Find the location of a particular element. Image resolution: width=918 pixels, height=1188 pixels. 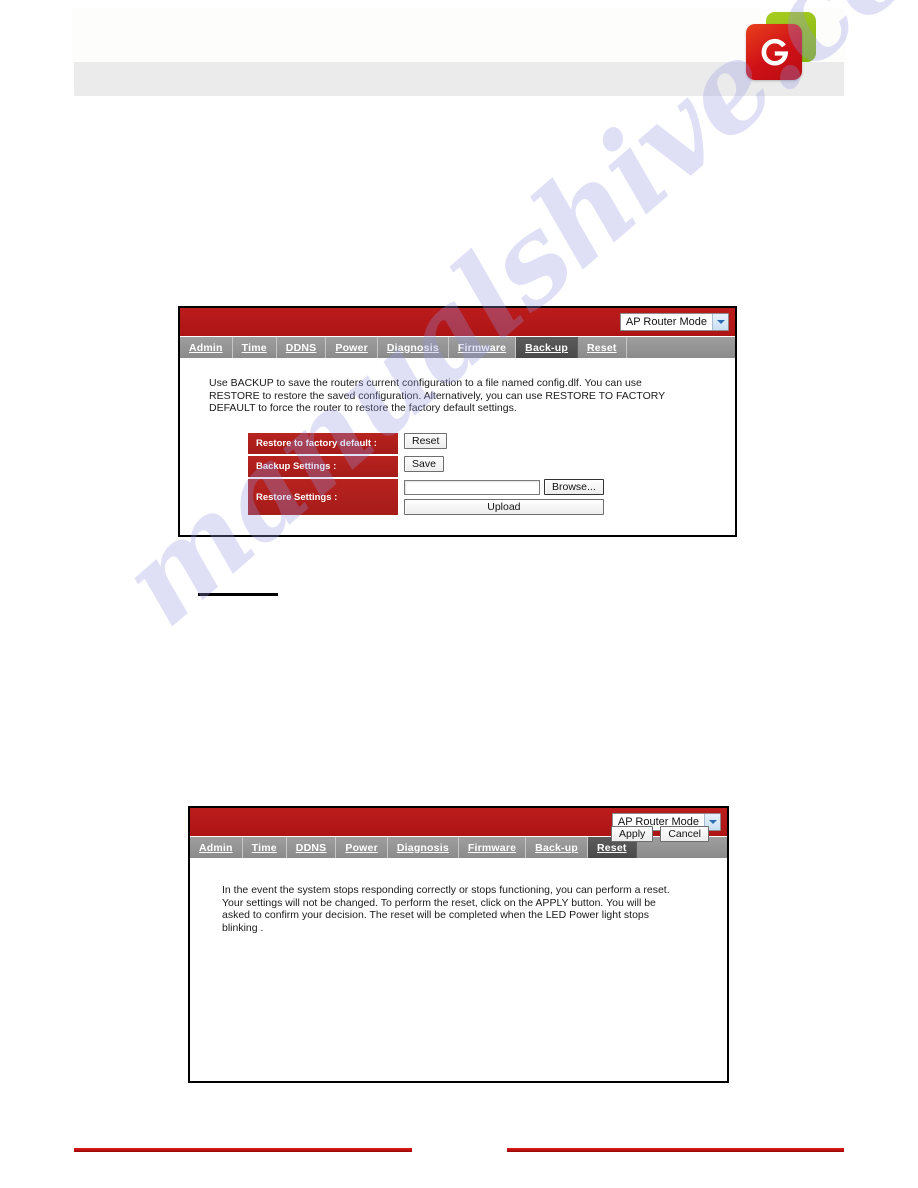

panel-topbar: AP Router Mode is located at coordinates (457, 322).